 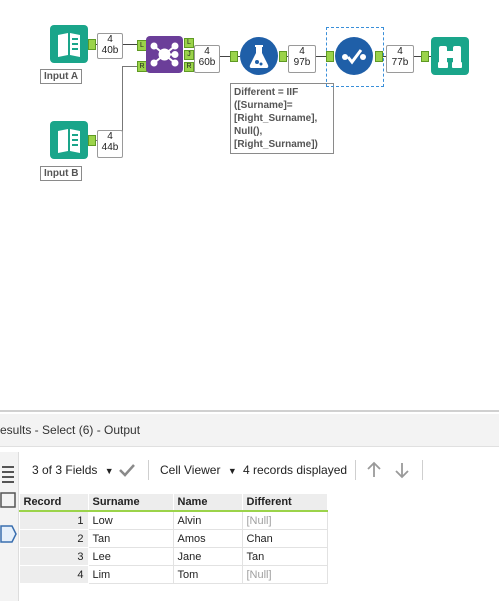 I want to click on join-out-j-anchor: J, so click(x=189, y=55).